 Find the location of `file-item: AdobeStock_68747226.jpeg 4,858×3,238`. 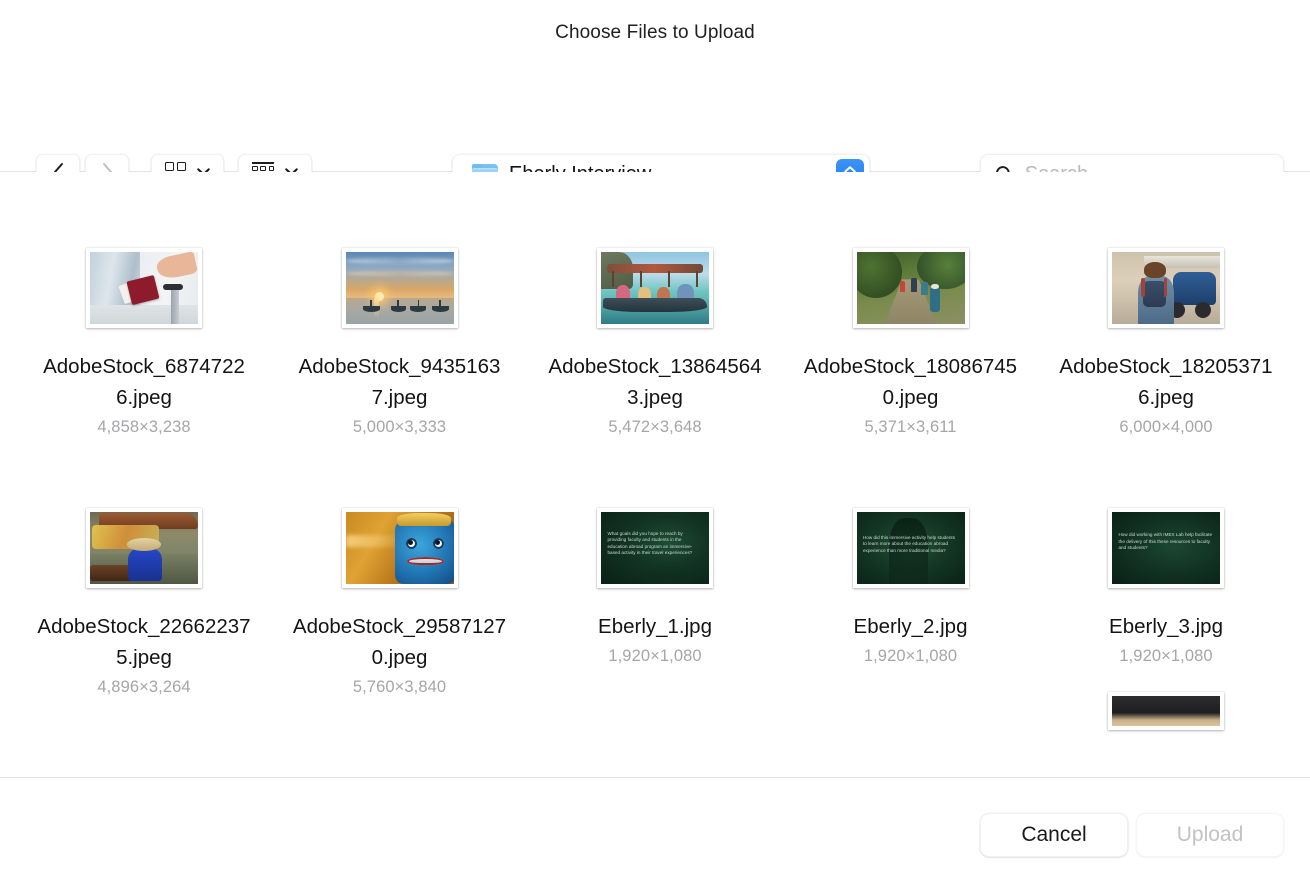

file-item: AdobeStock_68747226.jpeg 4,858×3,238 is located at coordinates (144, 366).